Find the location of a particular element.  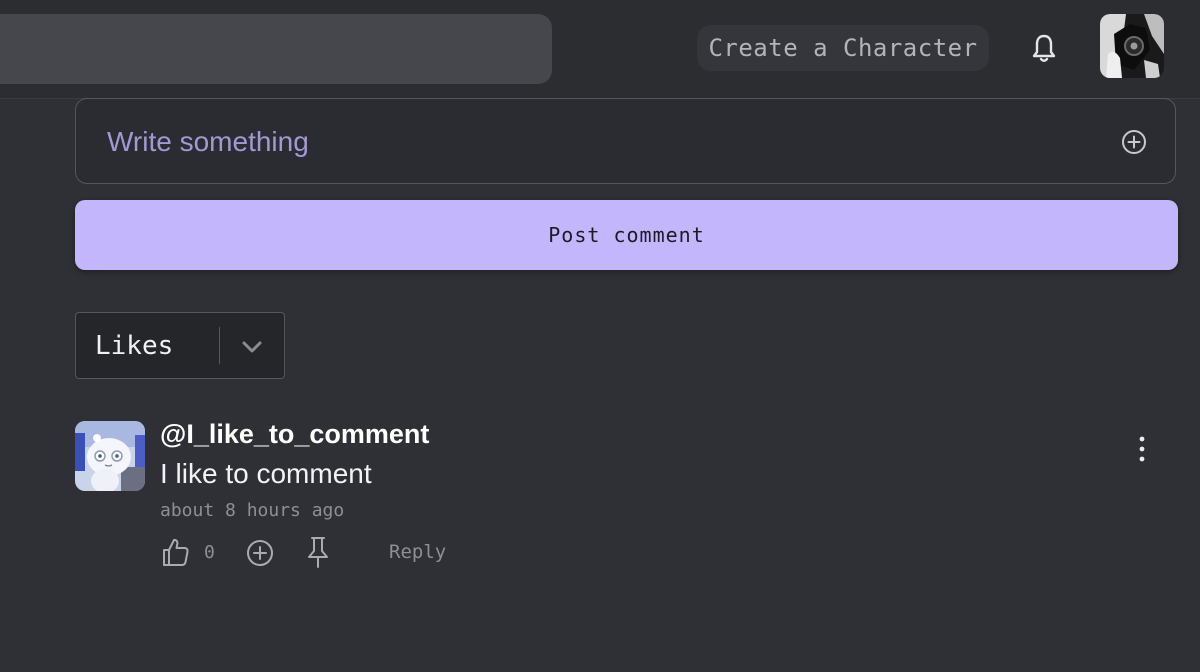

create-character-button: Create a Character is located at coordinates (843, 48).